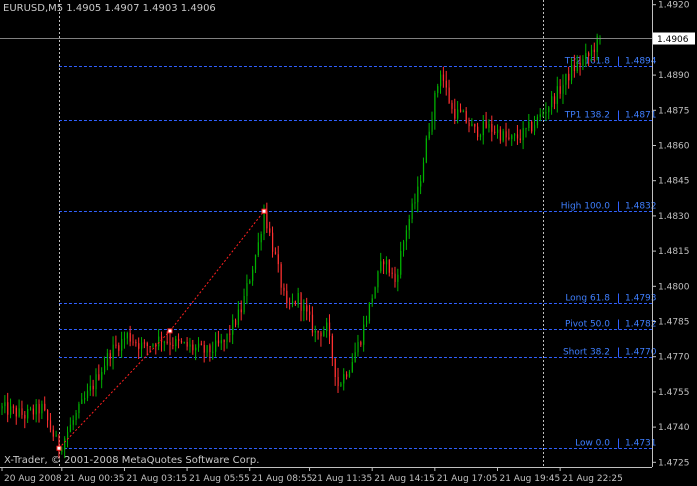  What do you see at coordinates (342, 479) in the screenshot?
I see `time-tick-label: 21 Aug 11:35` at bounding box center [342, 479].